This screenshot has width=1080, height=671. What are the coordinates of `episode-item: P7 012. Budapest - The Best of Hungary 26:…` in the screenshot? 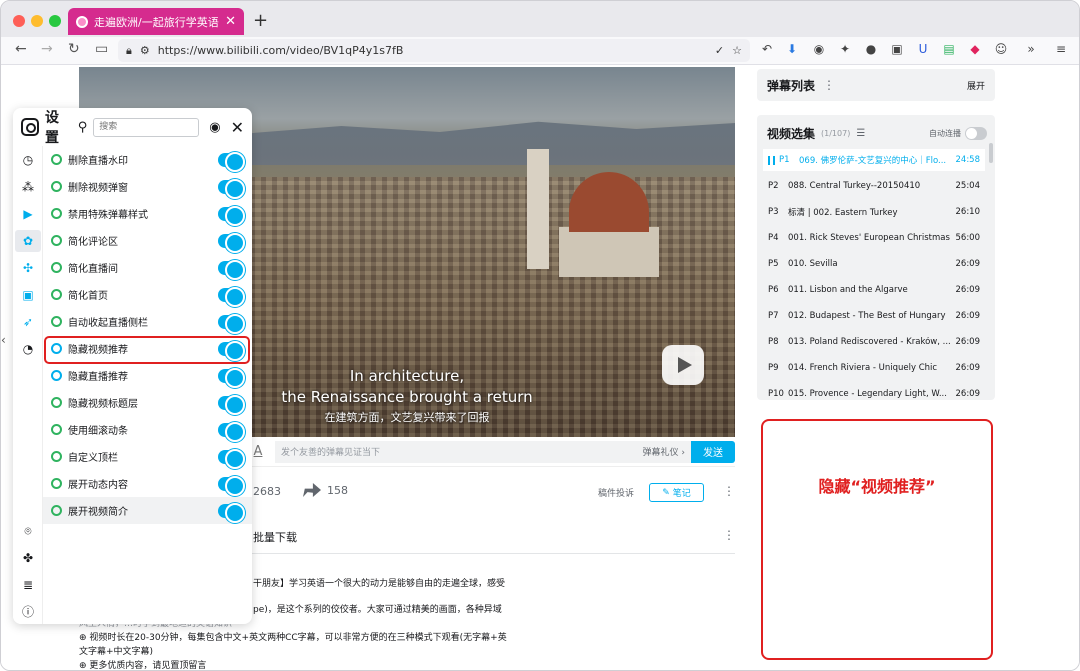 It's located at (874, 316).